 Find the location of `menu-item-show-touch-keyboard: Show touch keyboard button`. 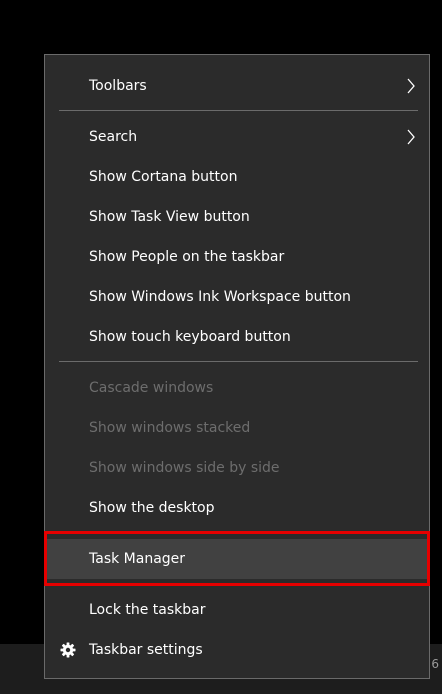

menu-item-show-touch-keyboard: Show touch keyboard button is located at coordinates (238, 337).